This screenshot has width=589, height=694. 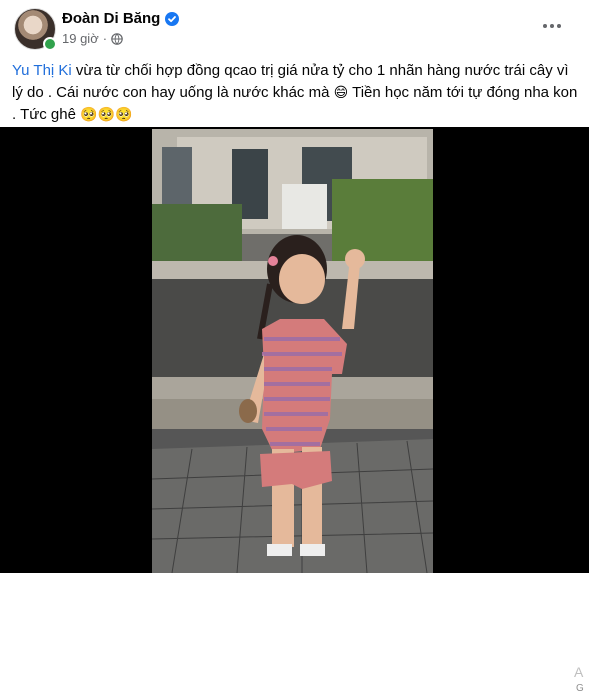 I want to click on verified-badge-icon, so click(x=172, y=18).